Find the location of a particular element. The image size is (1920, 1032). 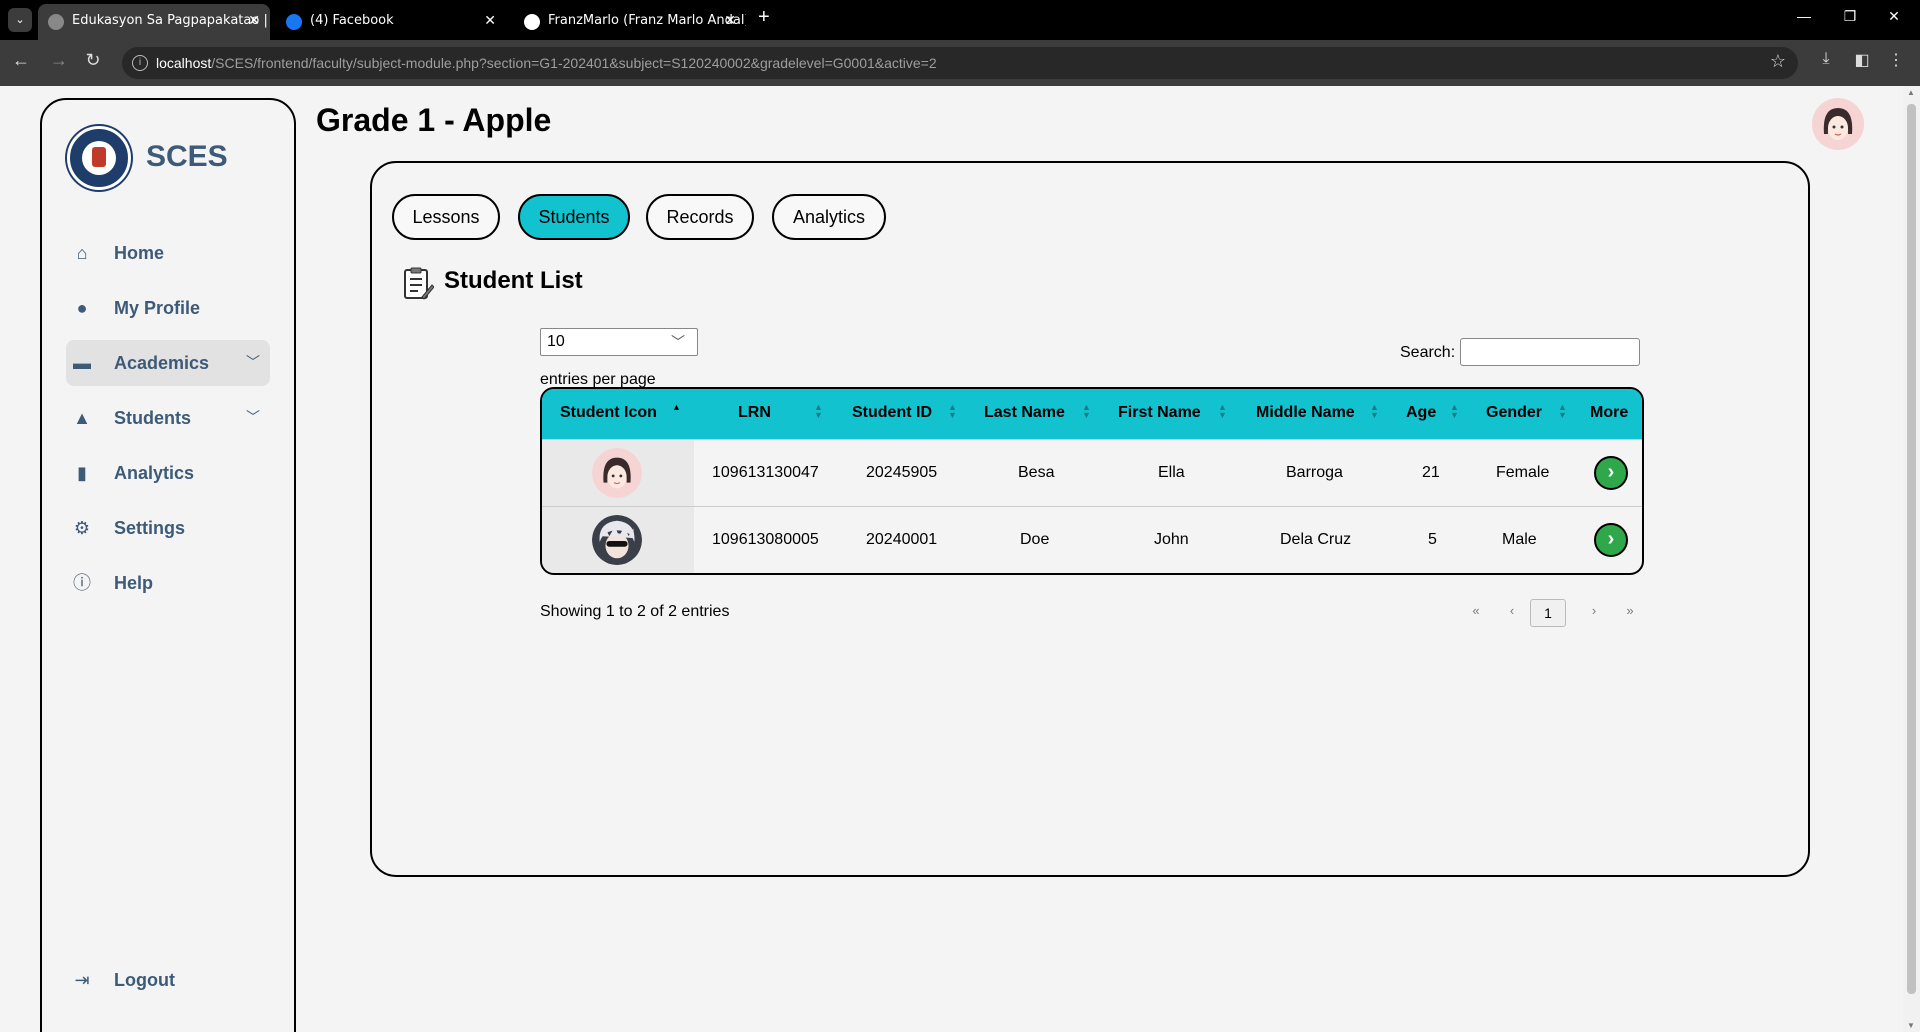

download-icon: ⤓ is located at coordinates (1826, 59).